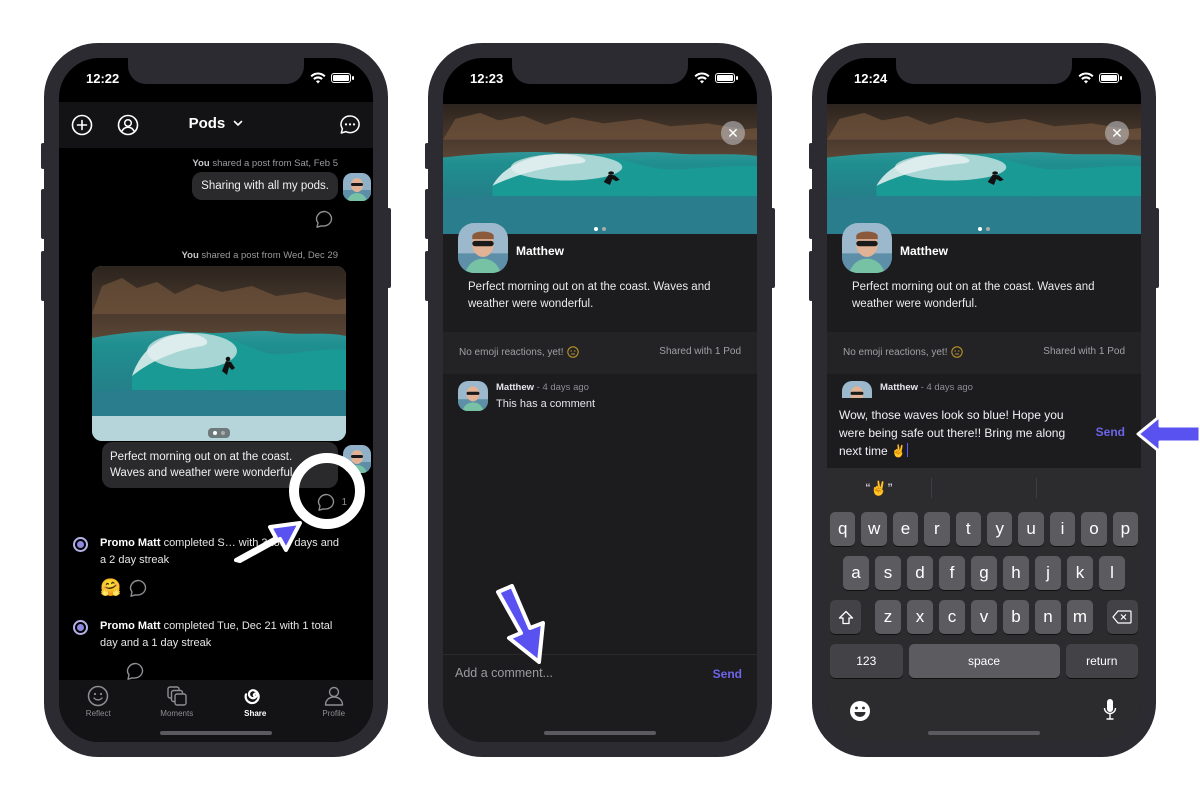 The image size is (1200, 800). What do you see at coordinates (920, 617) in the screenshot?
I see `key-x: x` at bounding box center [920, 617].